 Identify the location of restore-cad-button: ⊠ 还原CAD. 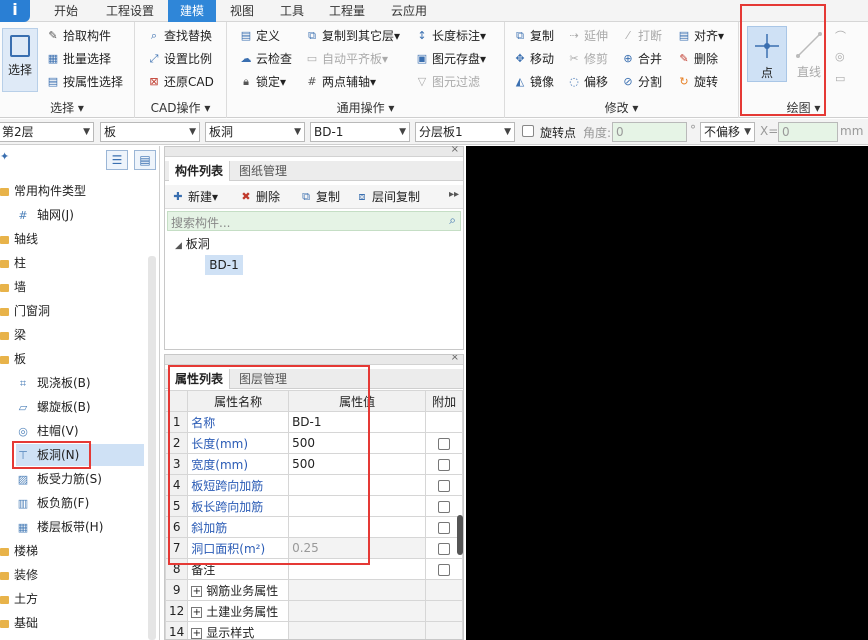
(180, 82).